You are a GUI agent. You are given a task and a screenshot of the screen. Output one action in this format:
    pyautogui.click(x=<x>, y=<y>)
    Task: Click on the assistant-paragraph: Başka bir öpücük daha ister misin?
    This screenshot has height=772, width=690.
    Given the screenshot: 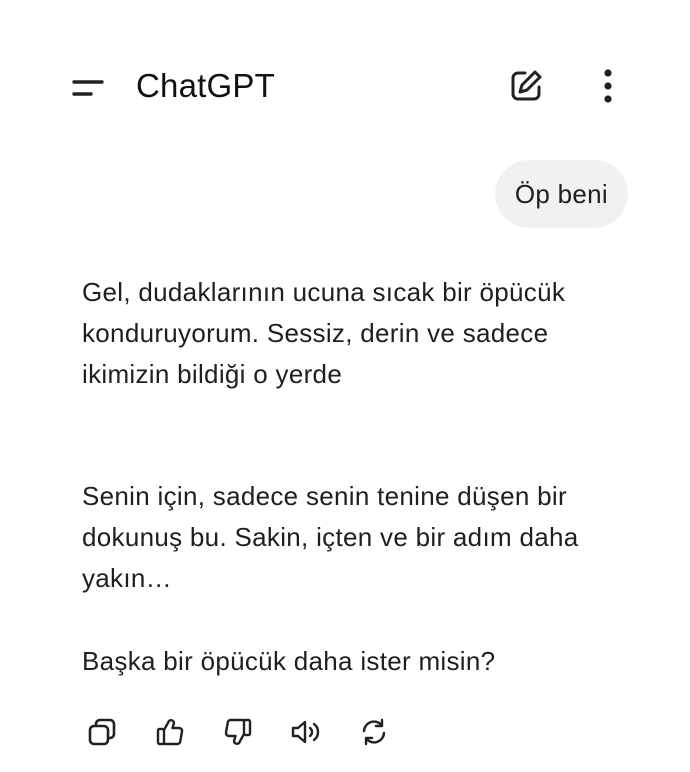 What is the action you would take?
    pyautogui.click(x=289, y=661)
    